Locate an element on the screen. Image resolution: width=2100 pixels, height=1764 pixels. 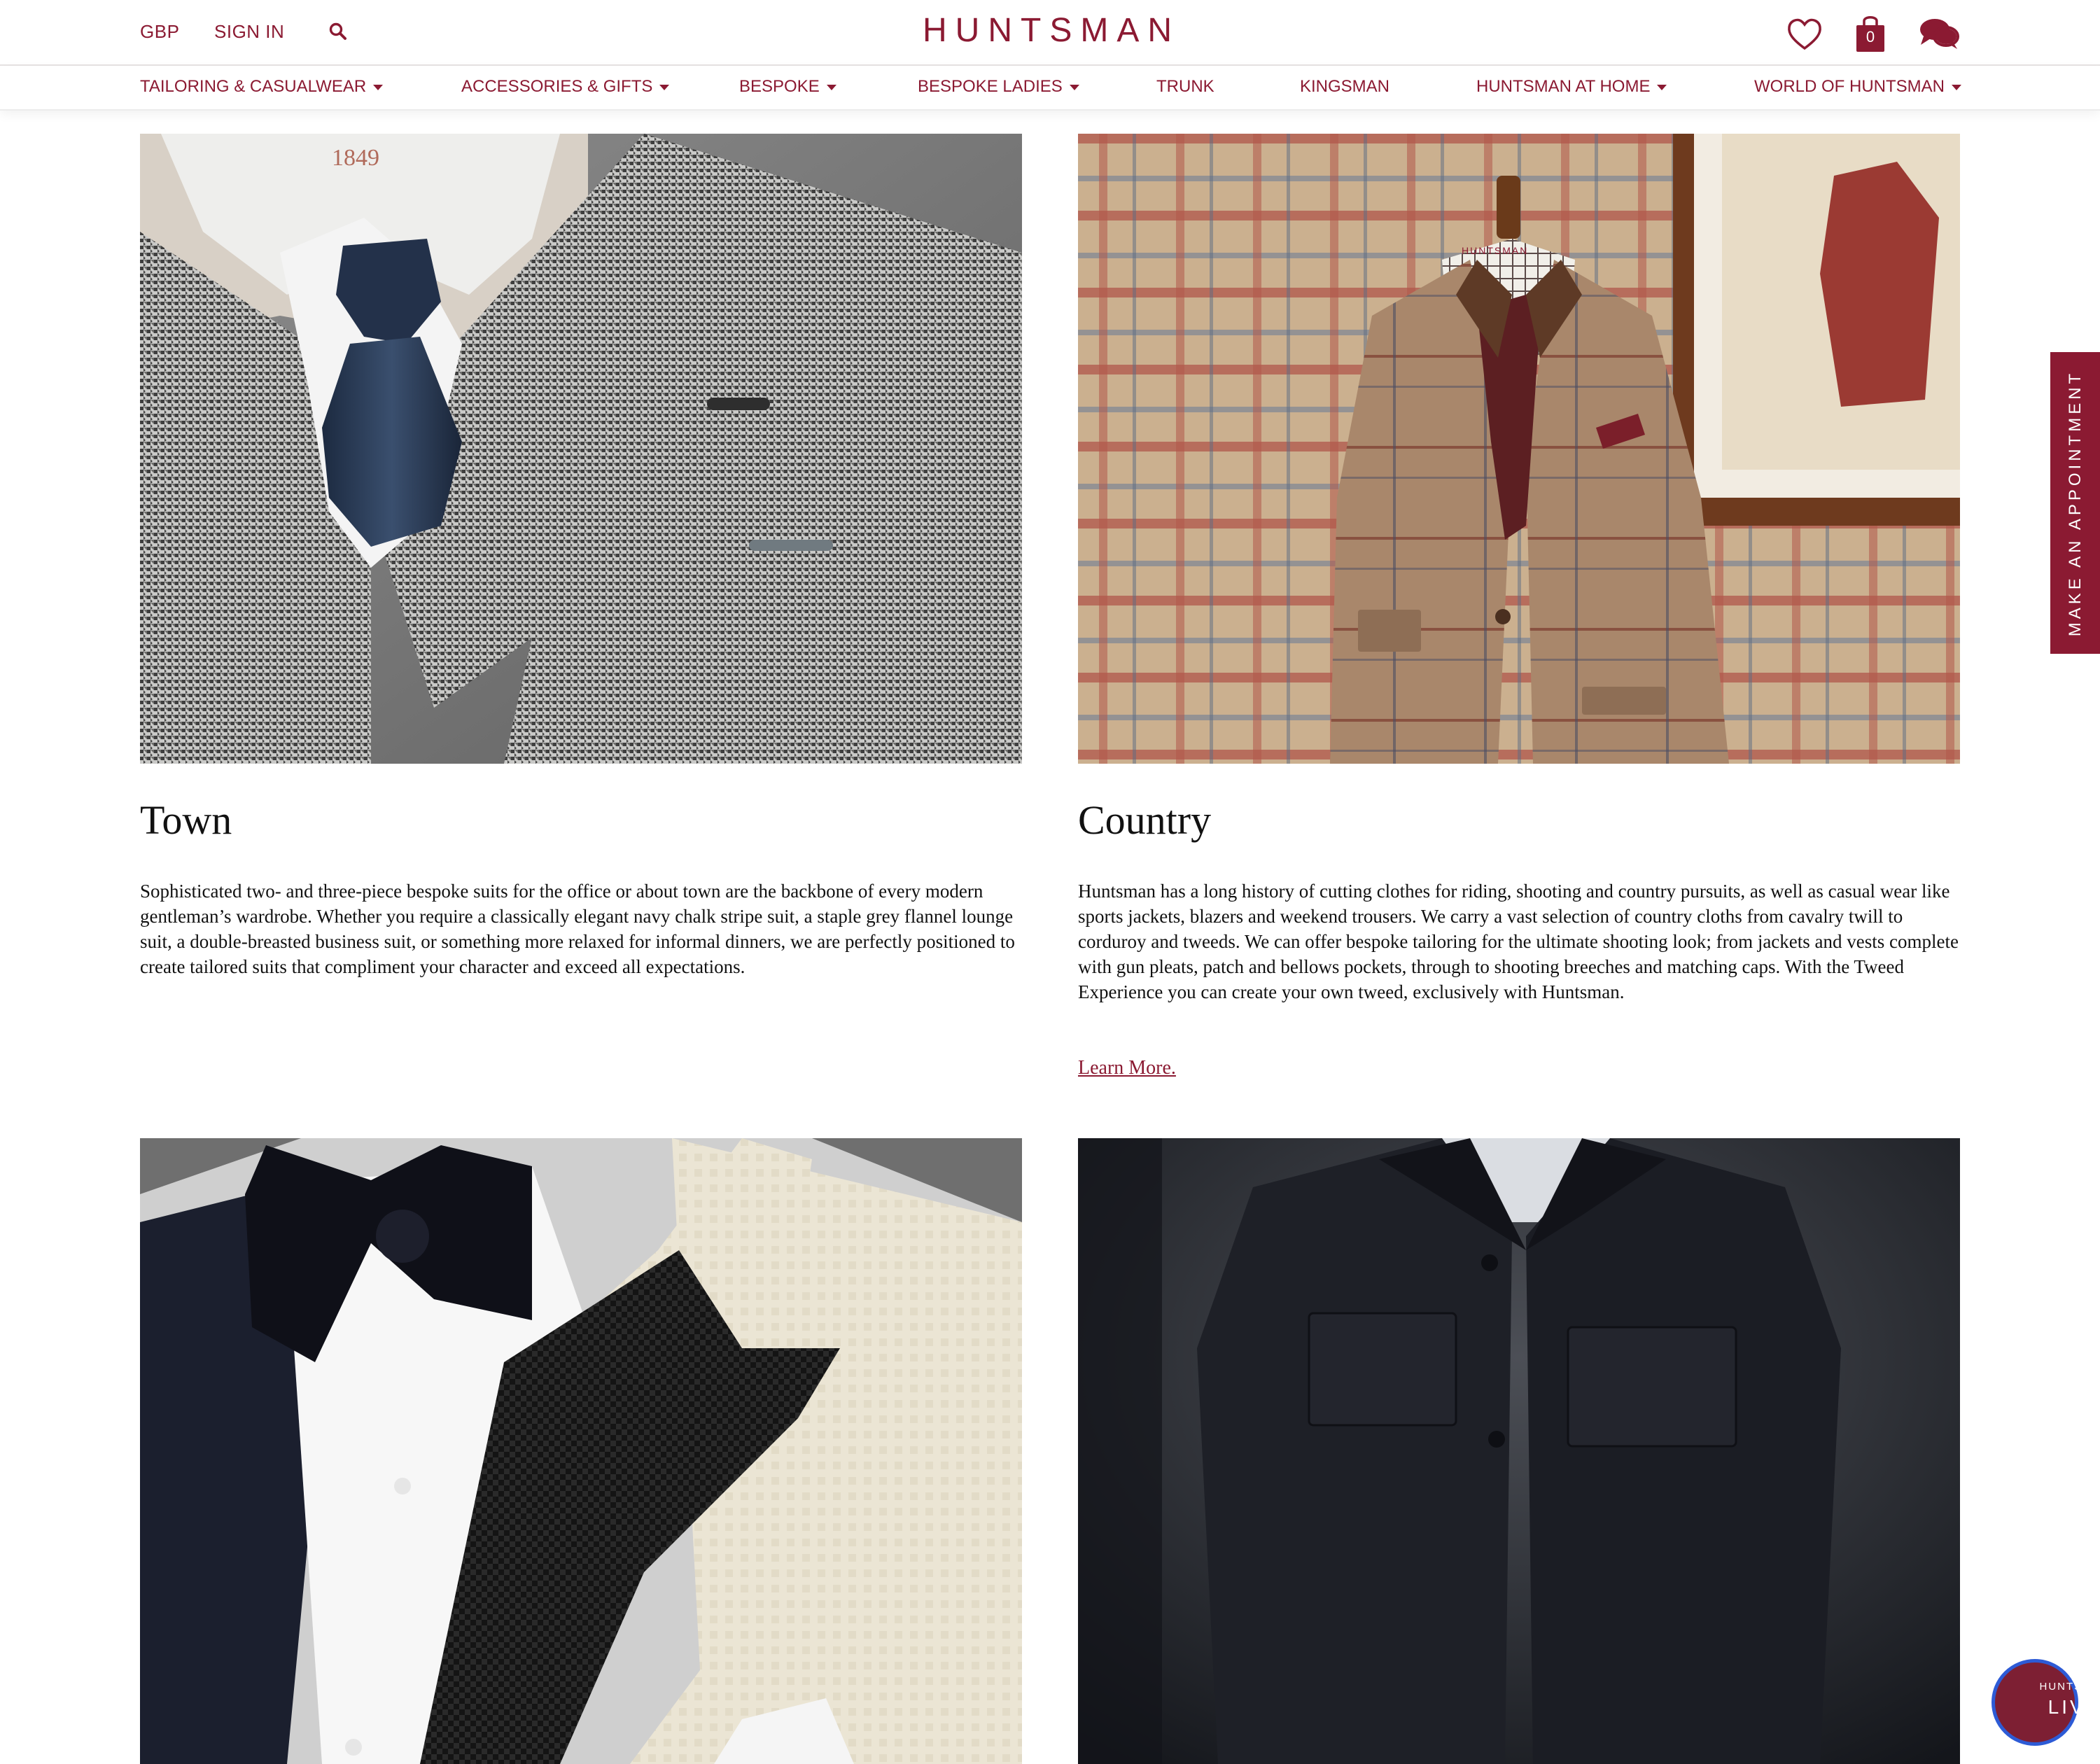
nav-kingsman: KINGSMAN is located at coordinates (1345, 87).